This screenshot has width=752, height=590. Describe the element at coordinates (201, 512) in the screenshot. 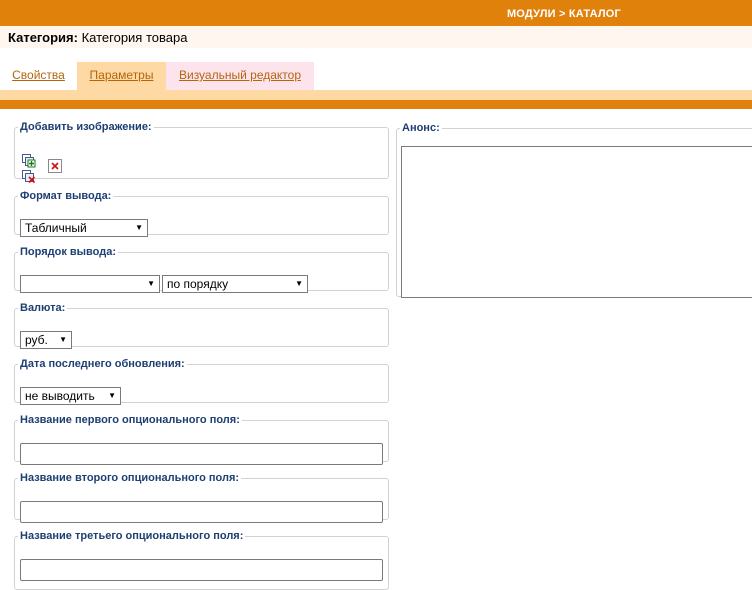

I see `optional-field-2-input` at that location.